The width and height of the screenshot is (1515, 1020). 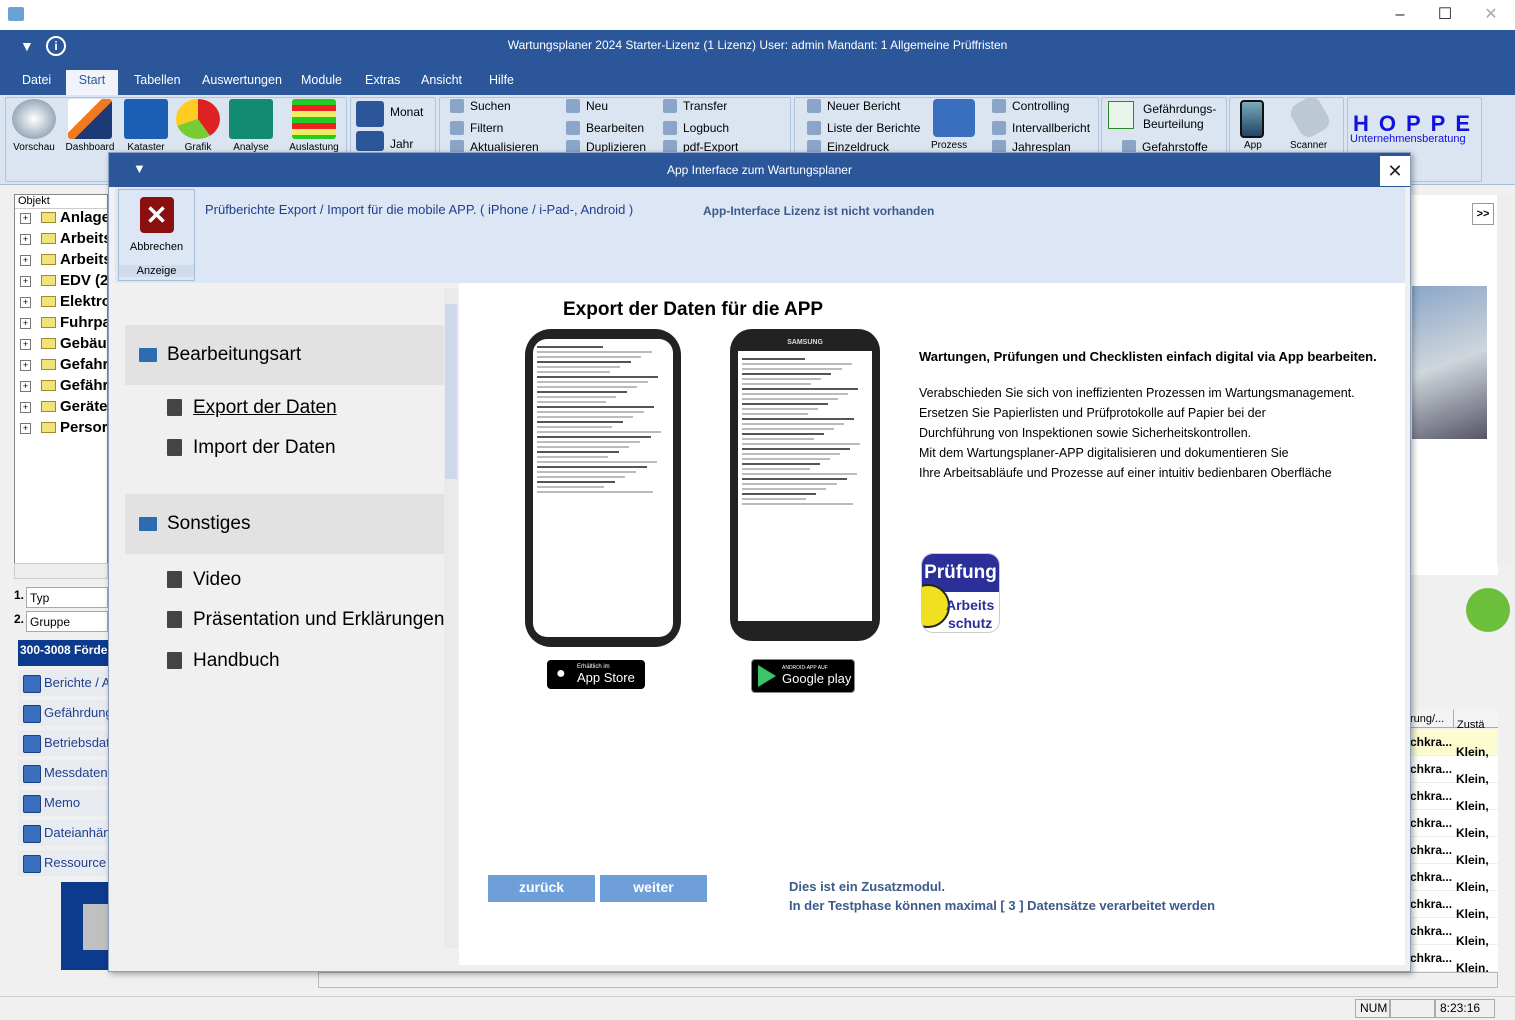 I want to click on suchen-button: Suchen, so click(x=479, y=106).